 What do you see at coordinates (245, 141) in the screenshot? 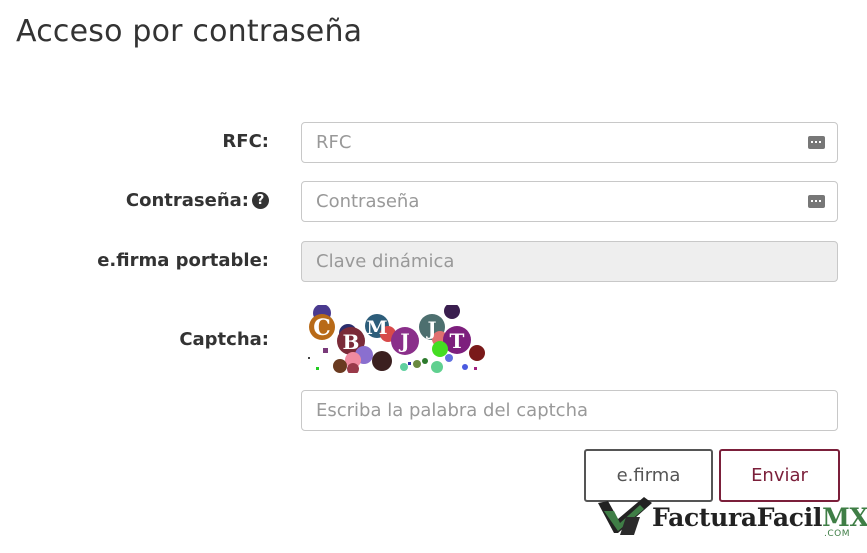
I see `rfc-label: RFC:` at bounding box center [245, 141].